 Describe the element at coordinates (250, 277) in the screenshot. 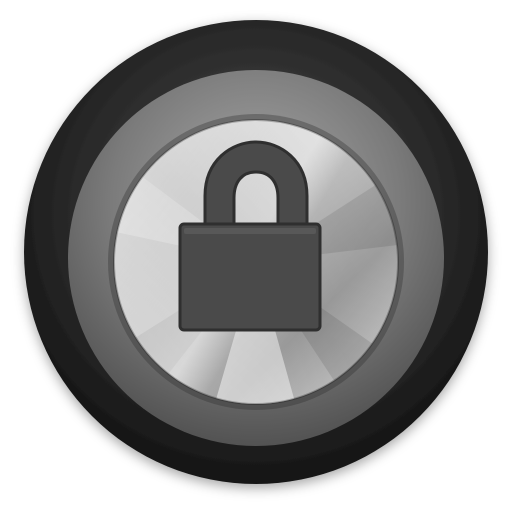

I see `padlock-body` at that location.